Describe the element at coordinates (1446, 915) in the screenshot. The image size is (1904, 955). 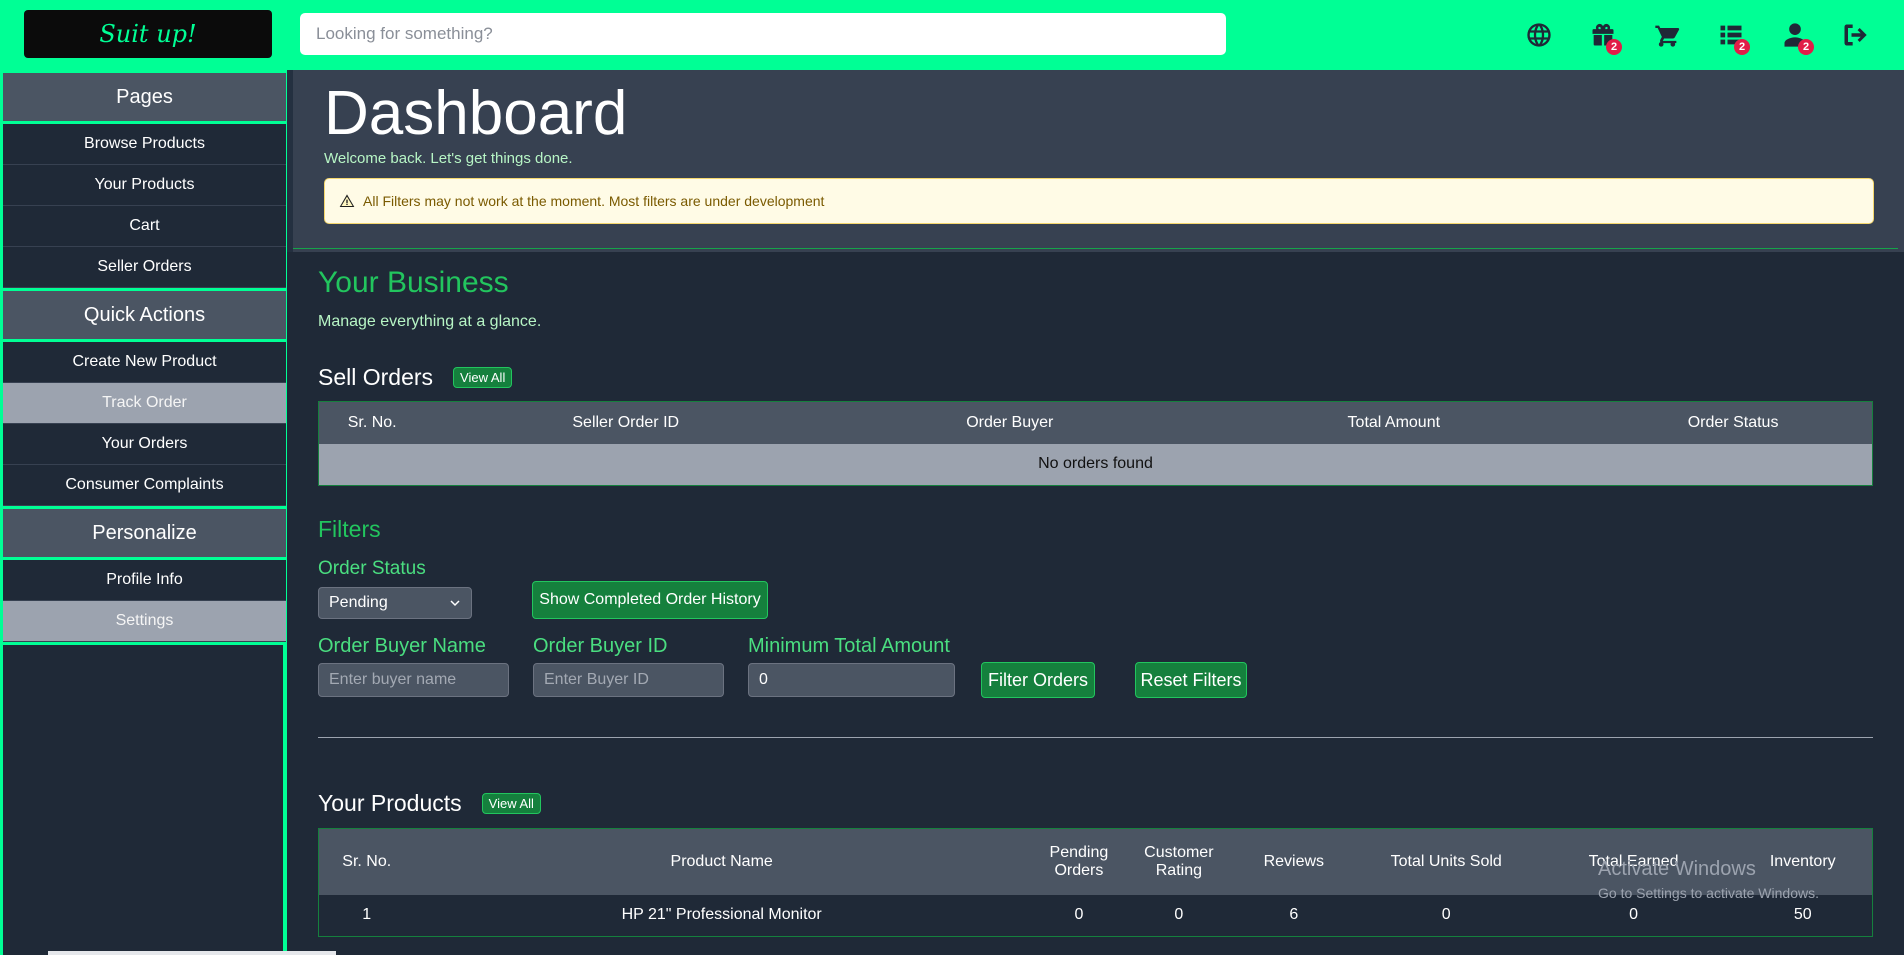
I see `cell-units-sold: 0` at that location.